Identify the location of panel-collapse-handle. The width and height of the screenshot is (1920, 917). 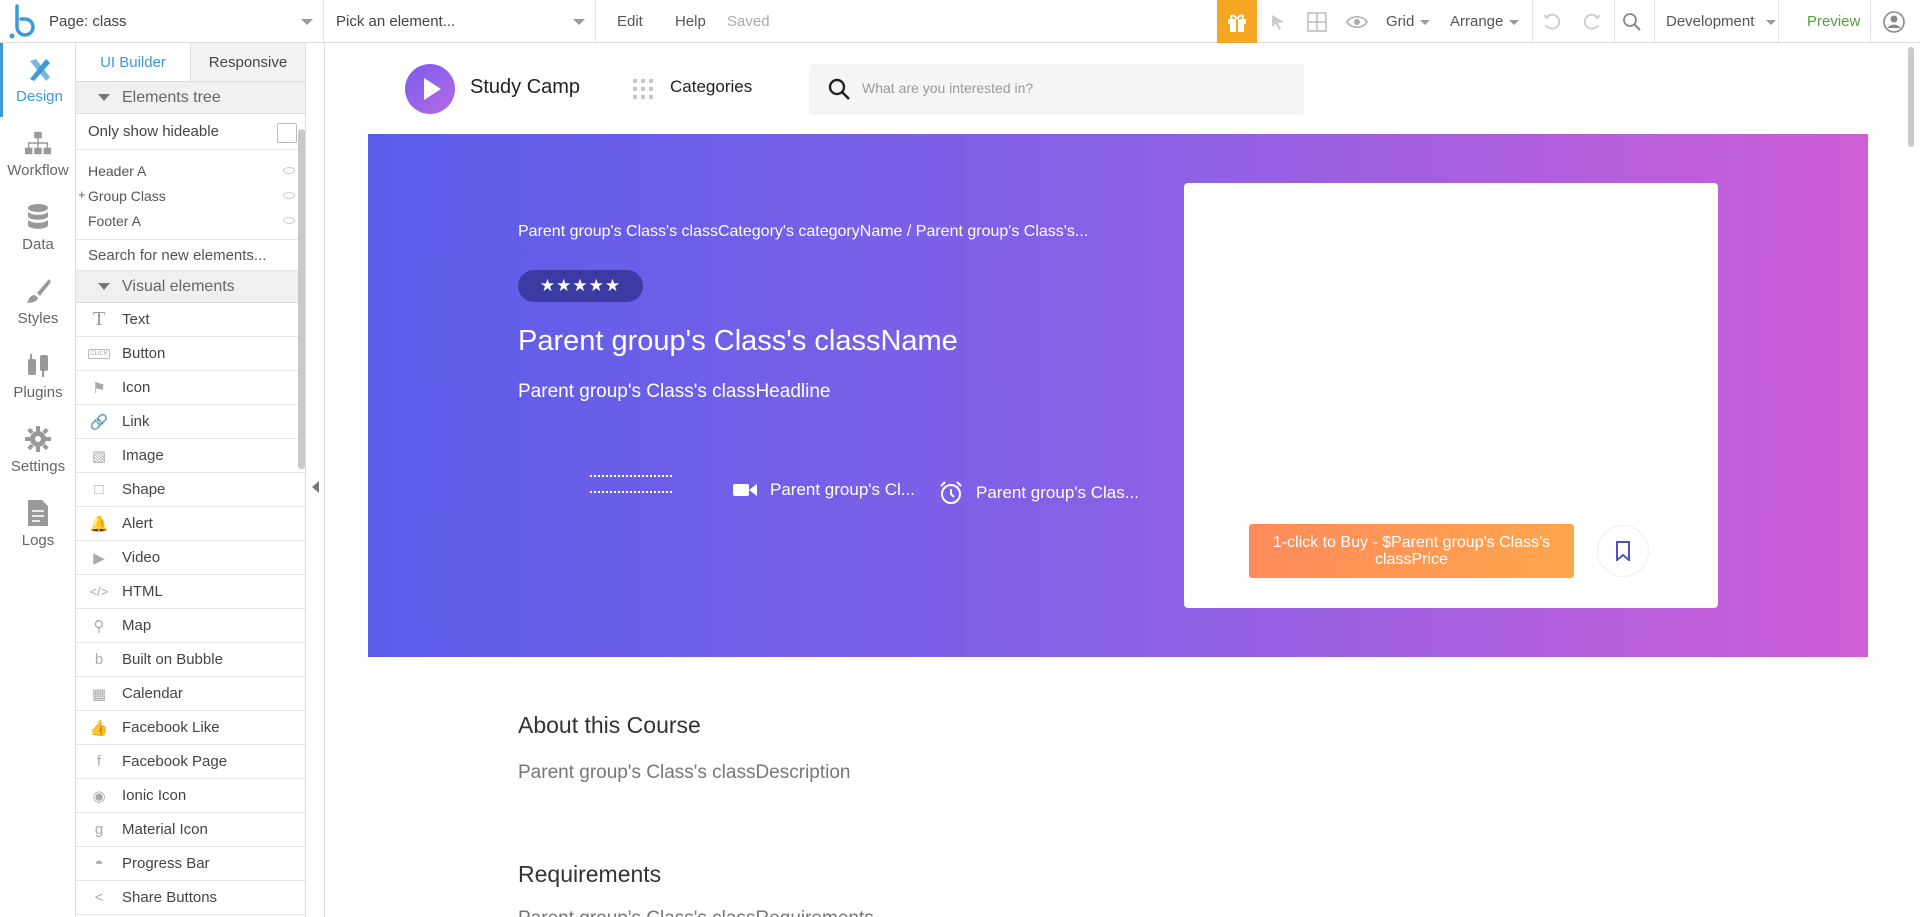
(315, 480).